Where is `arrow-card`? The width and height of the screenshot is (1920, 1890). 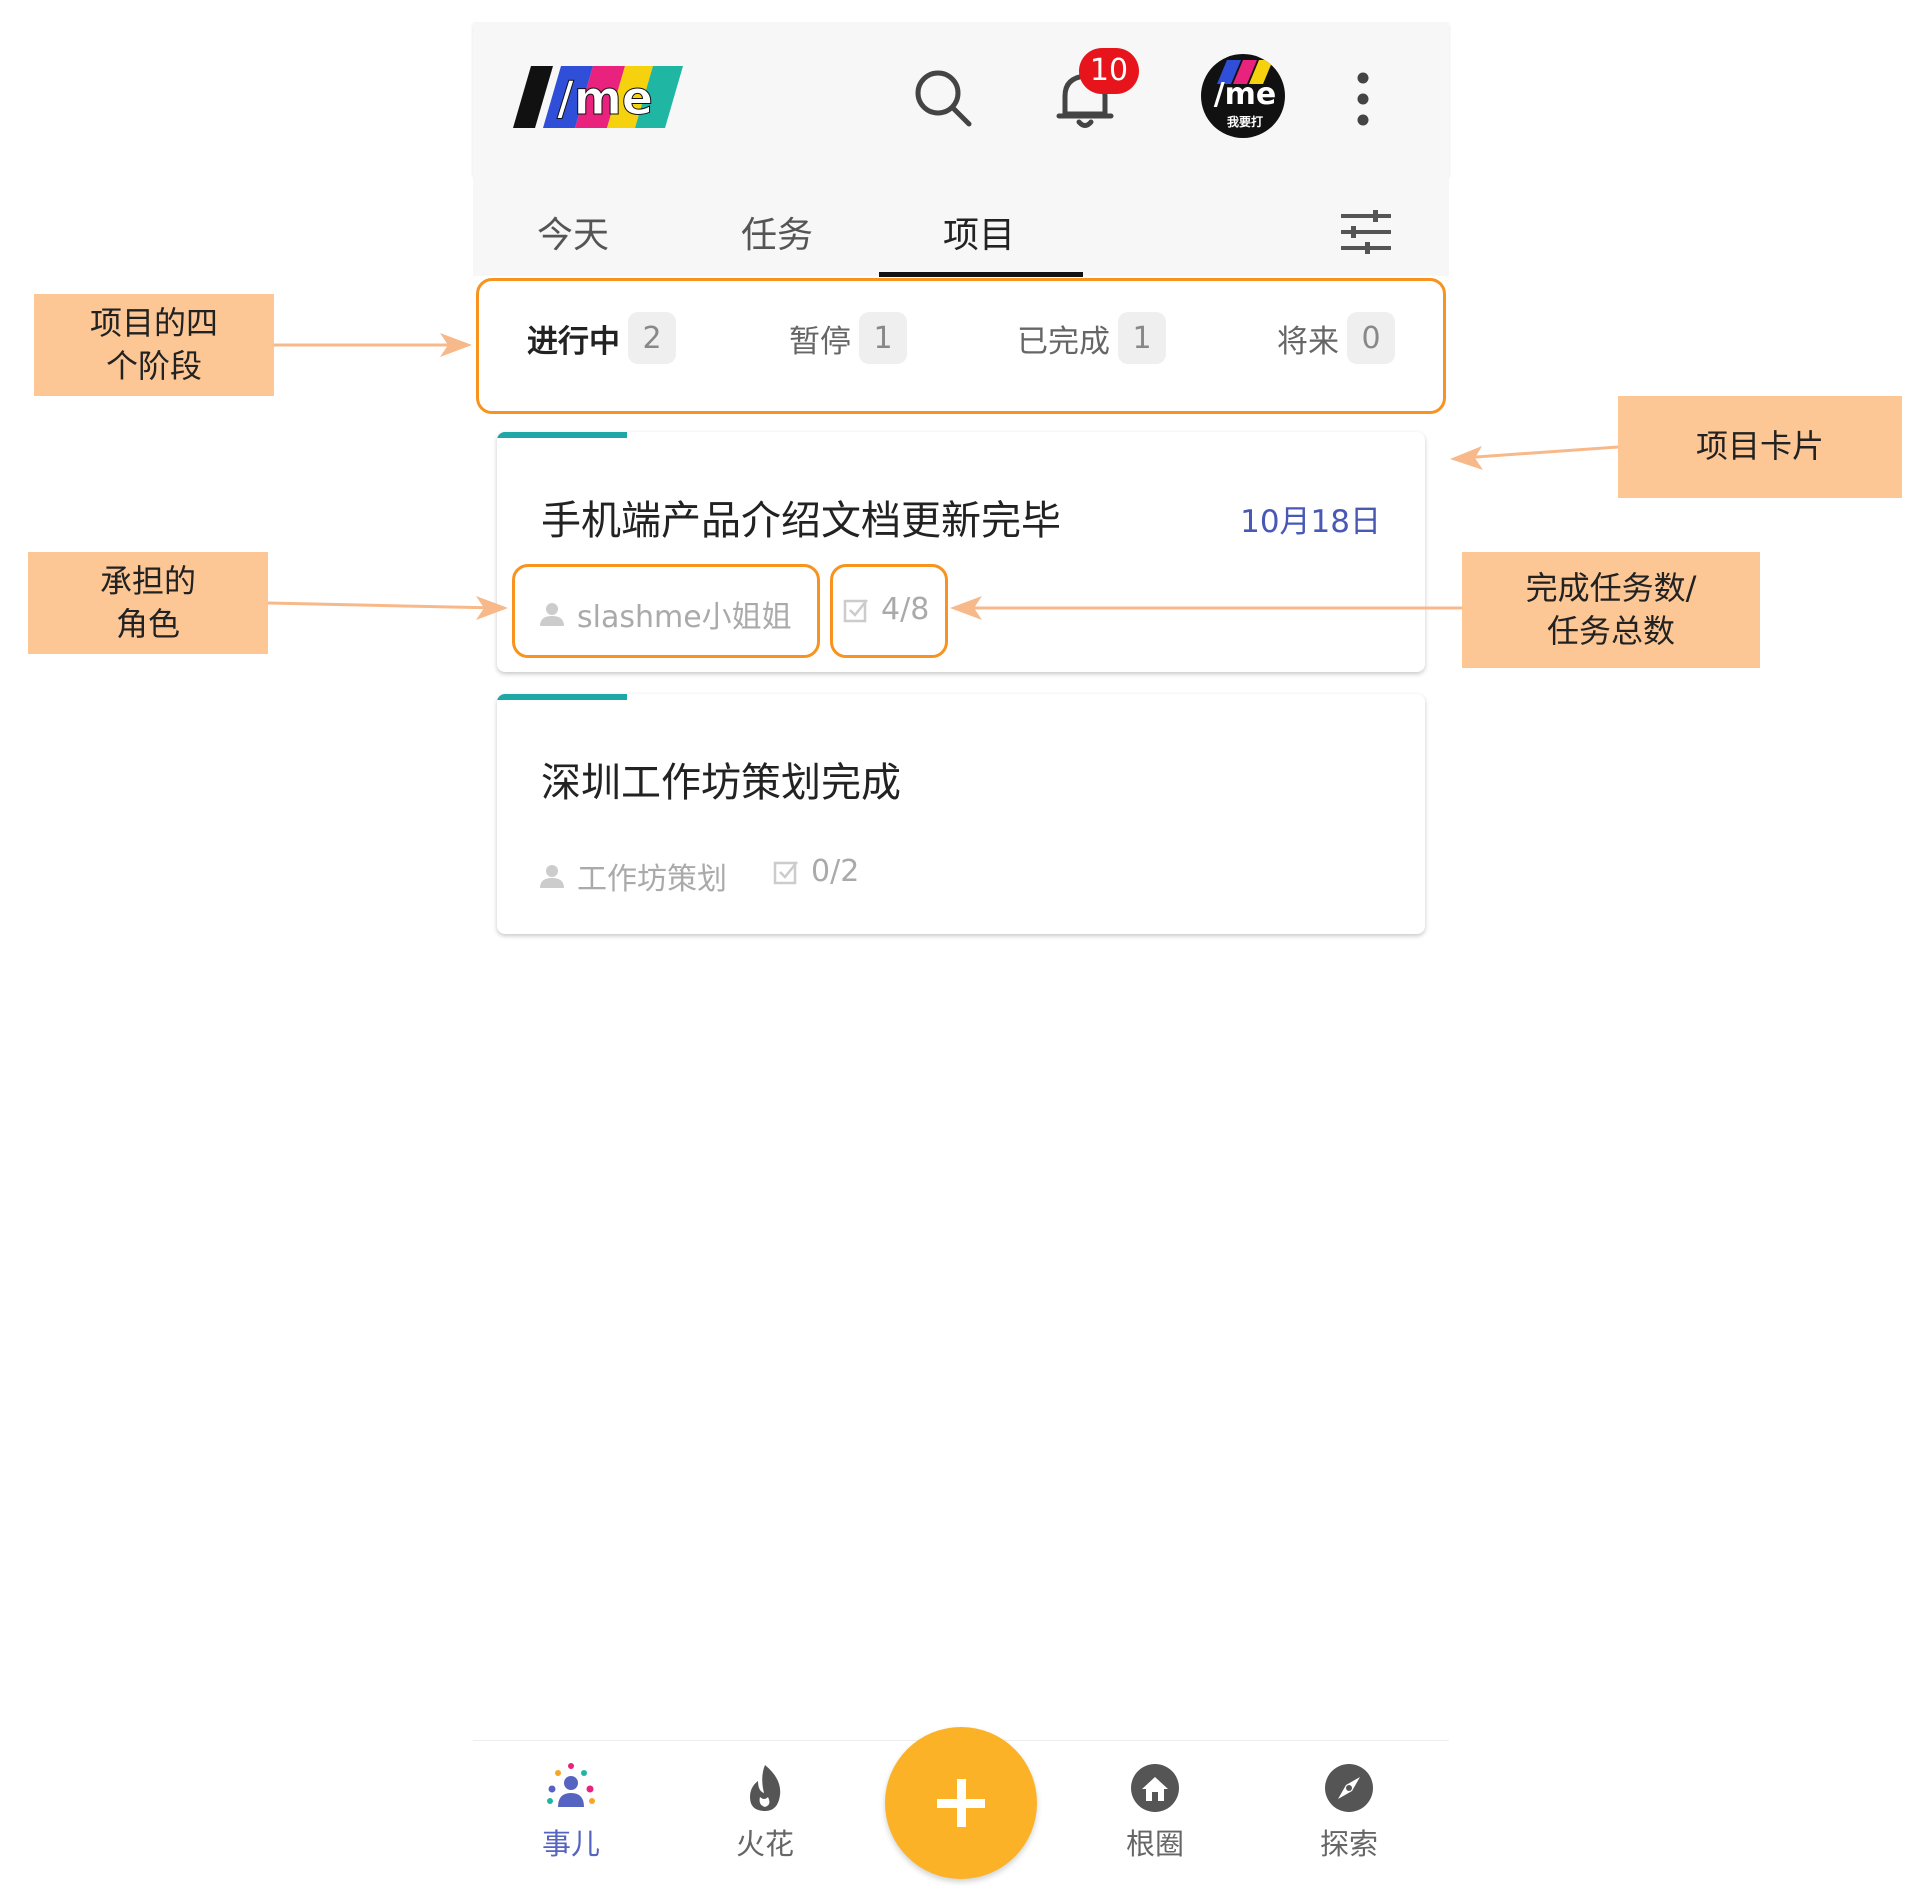
arrow-card is located at coordinates (1540, 452).